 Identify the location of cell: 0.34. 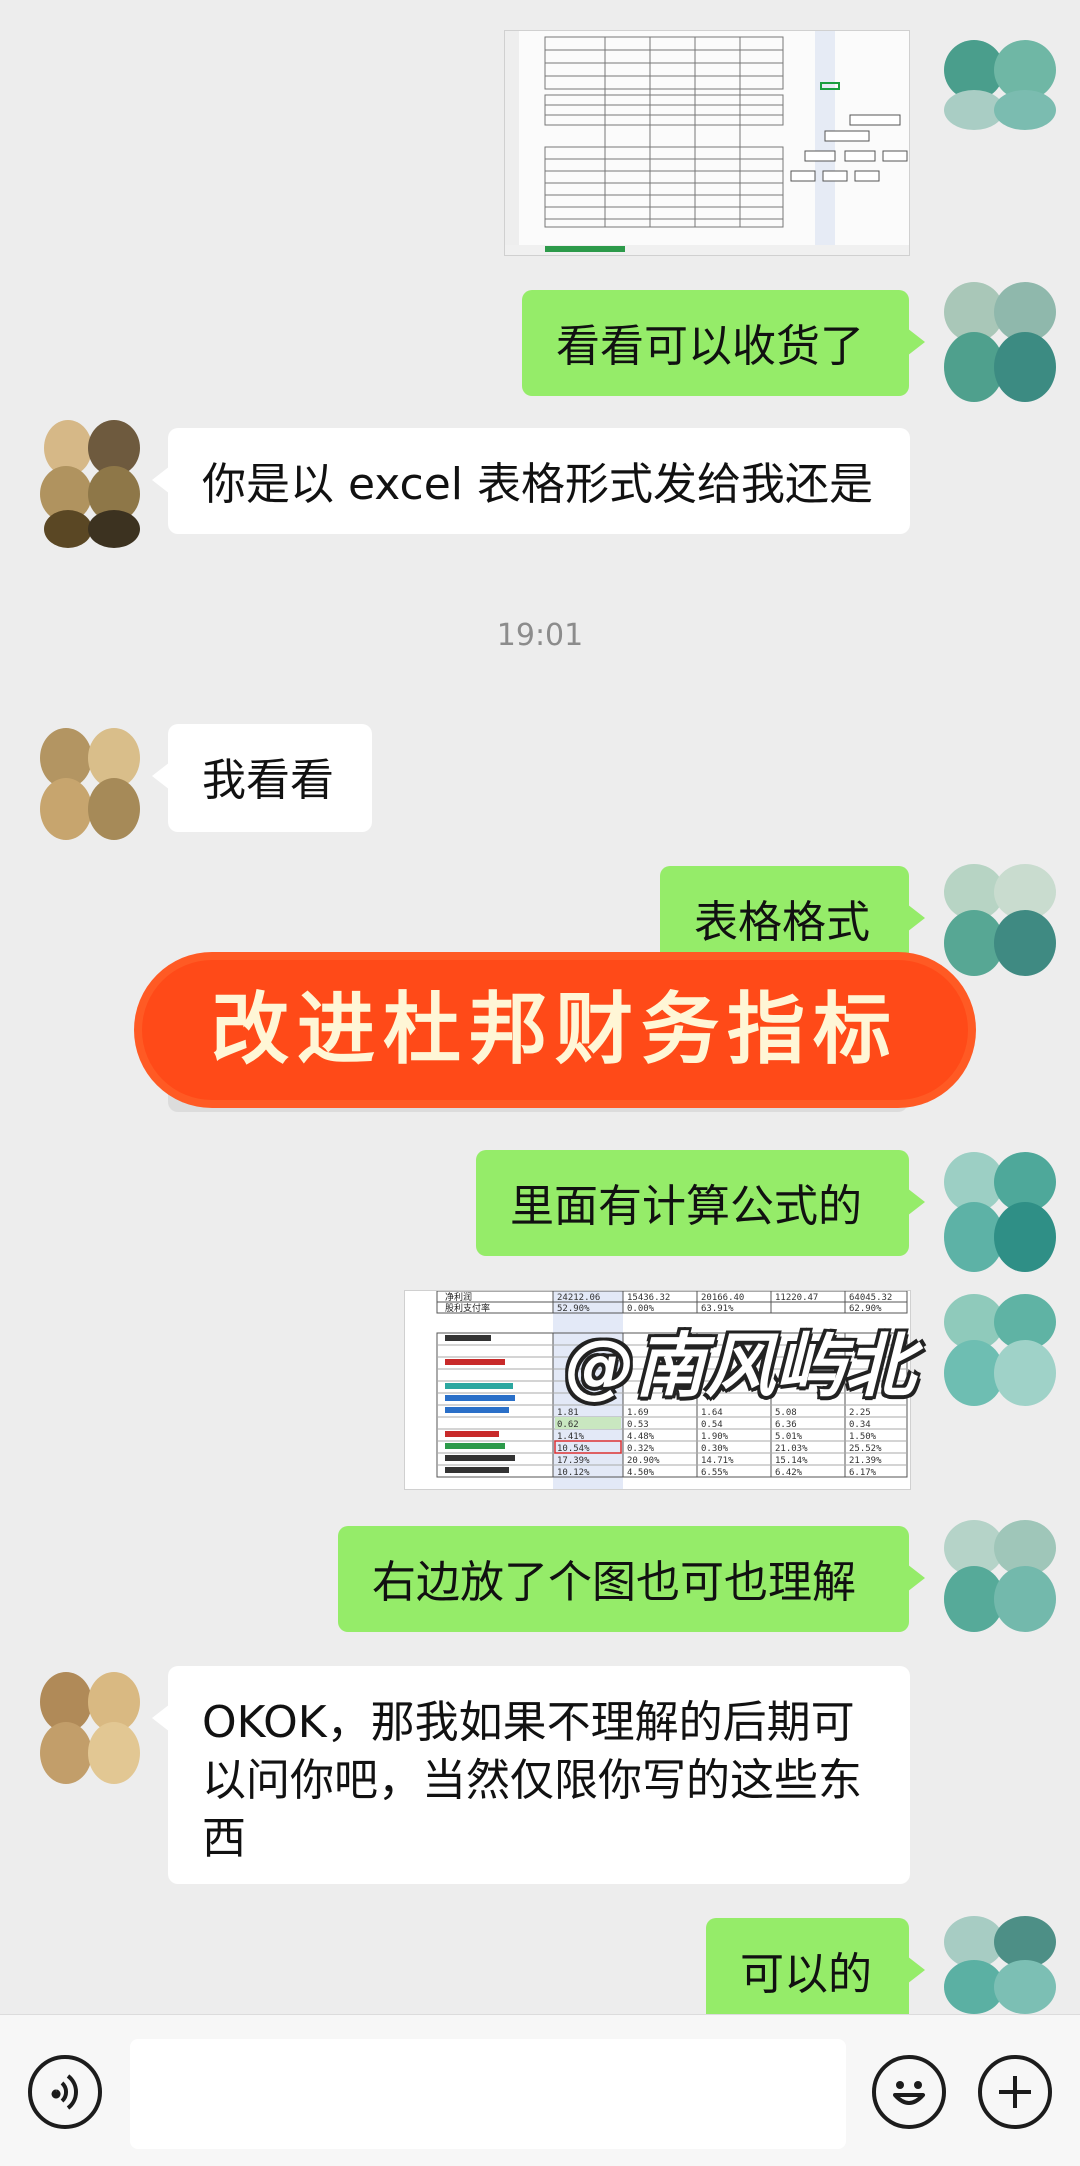
(860, 1425).